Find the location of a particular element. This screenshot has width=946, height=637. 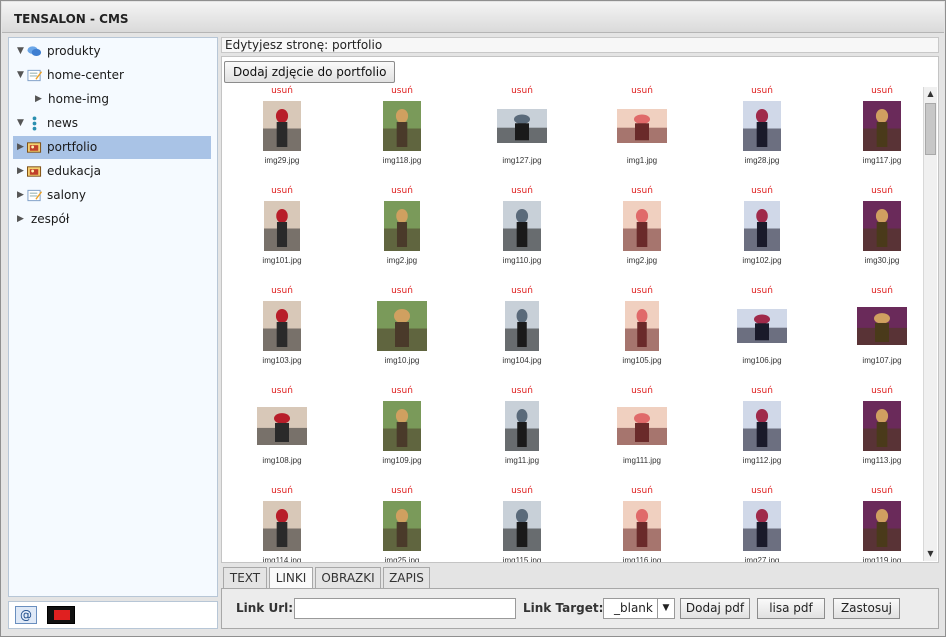

tree-item-label: news is located at coordinates (63, 123).